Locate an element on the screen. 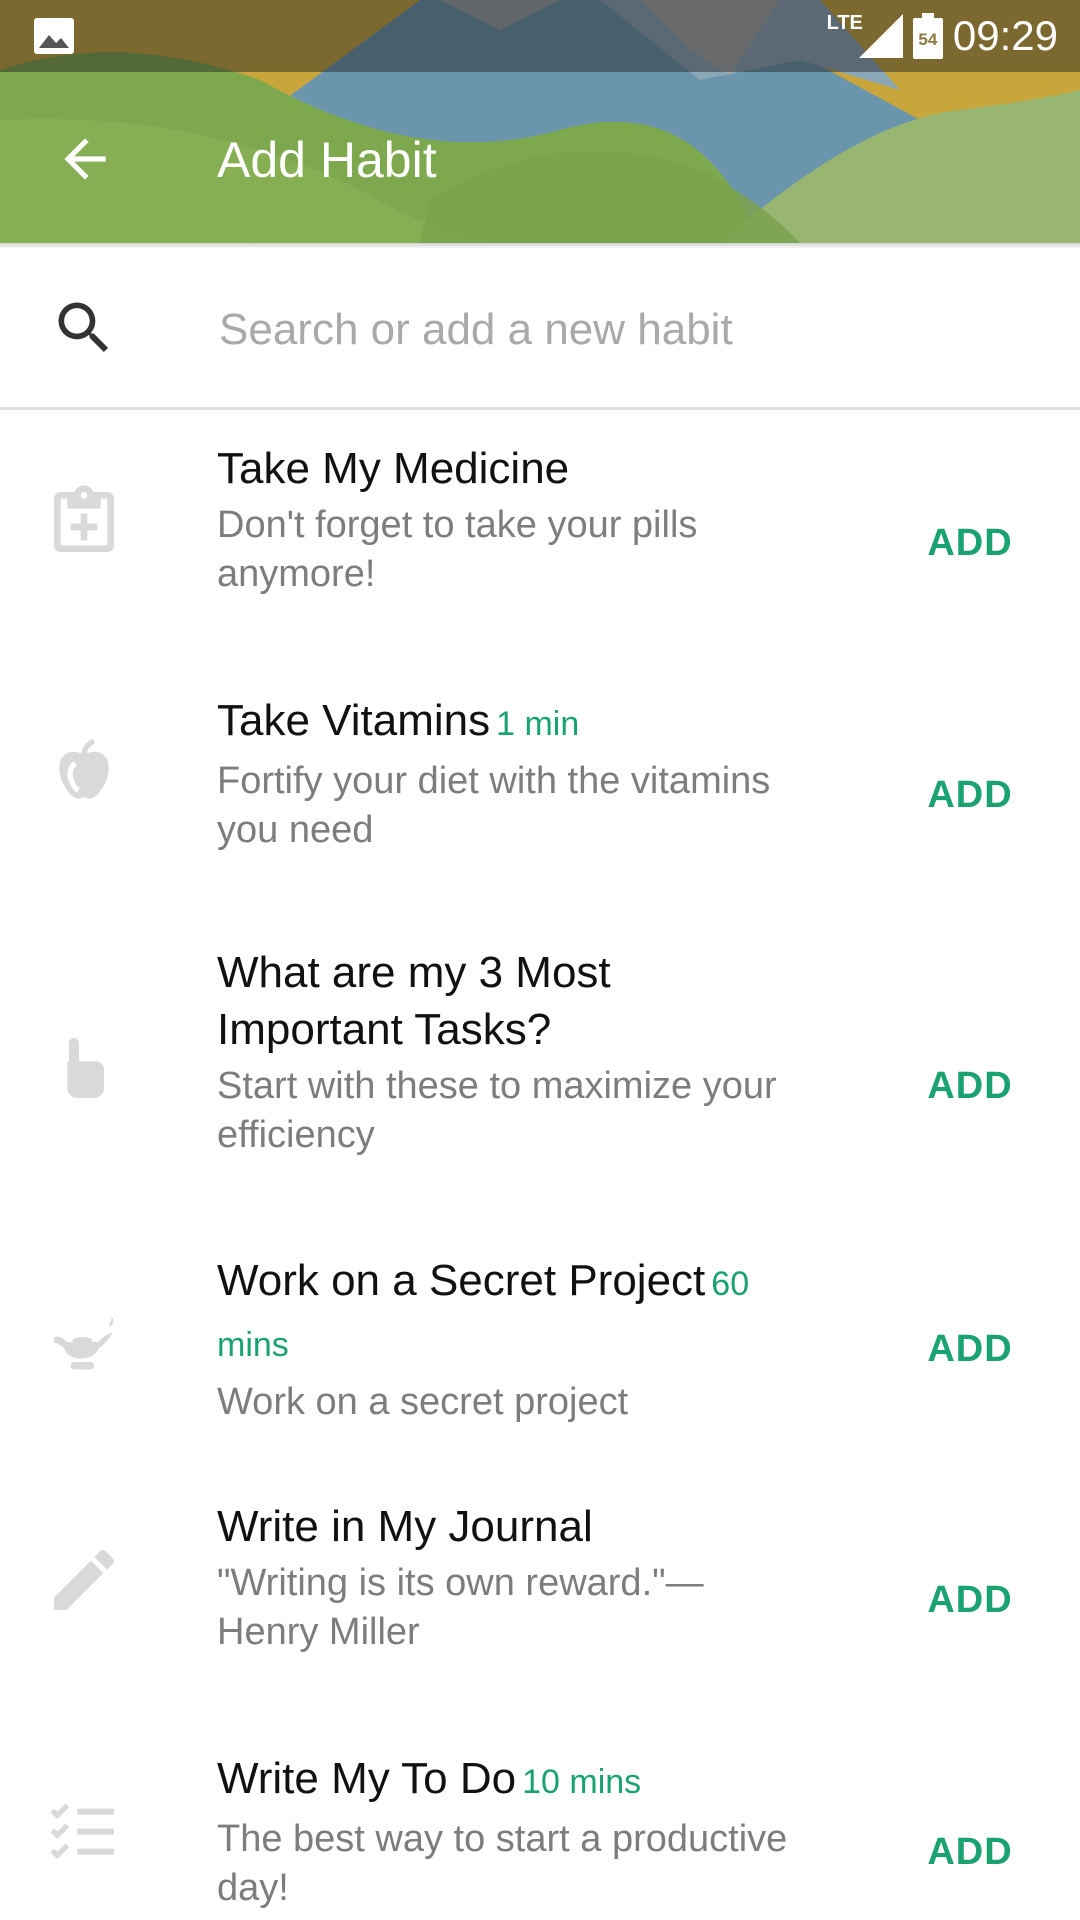  app-header: LTE 54 09:29 Add Habit is located at coordinates (540, 121).